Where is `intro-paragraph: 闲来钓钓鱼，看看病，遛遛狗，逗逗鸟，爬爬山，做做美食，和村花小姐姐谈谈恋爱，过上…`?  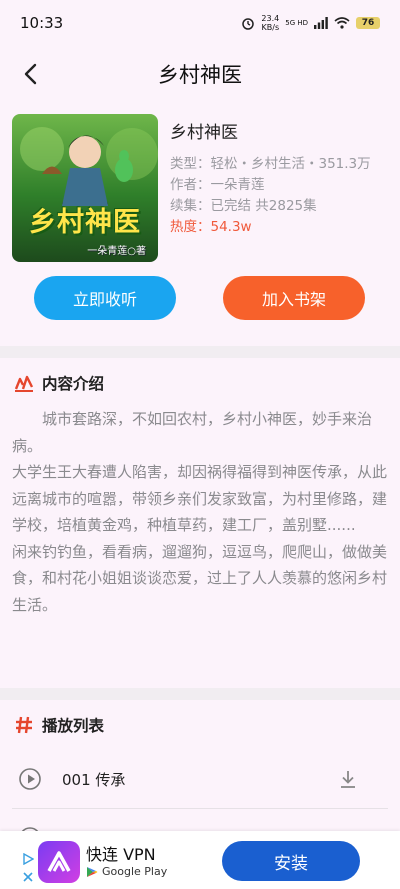
intro-paragraph: 闲来钓钓鱼，看看病，遛遛狗，逗逗鸟，爬爬山，做做美食，和村花小姐姐谈谈恋爱，过上… is located at coordinates (200, 578).